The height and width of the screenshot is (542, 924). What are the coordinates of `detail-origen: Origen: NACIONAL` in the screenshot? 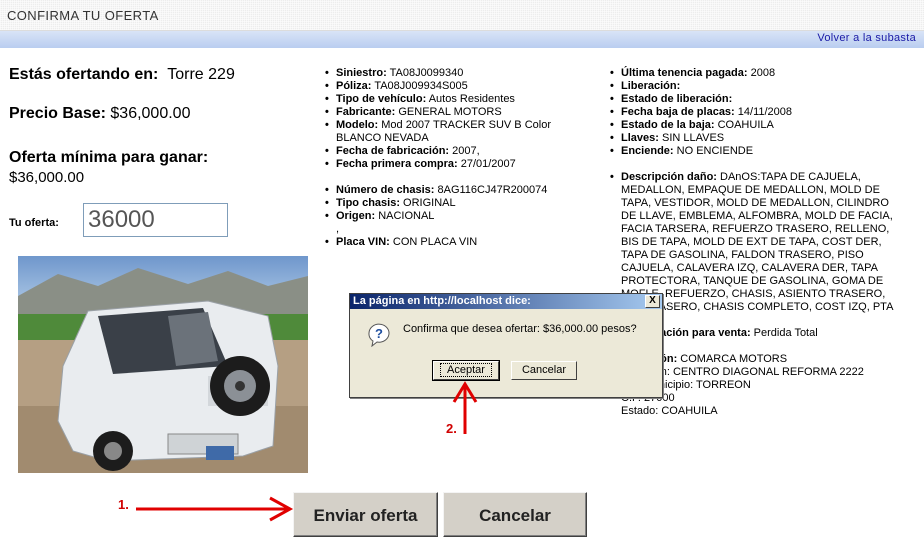 It's located at (457, 216).